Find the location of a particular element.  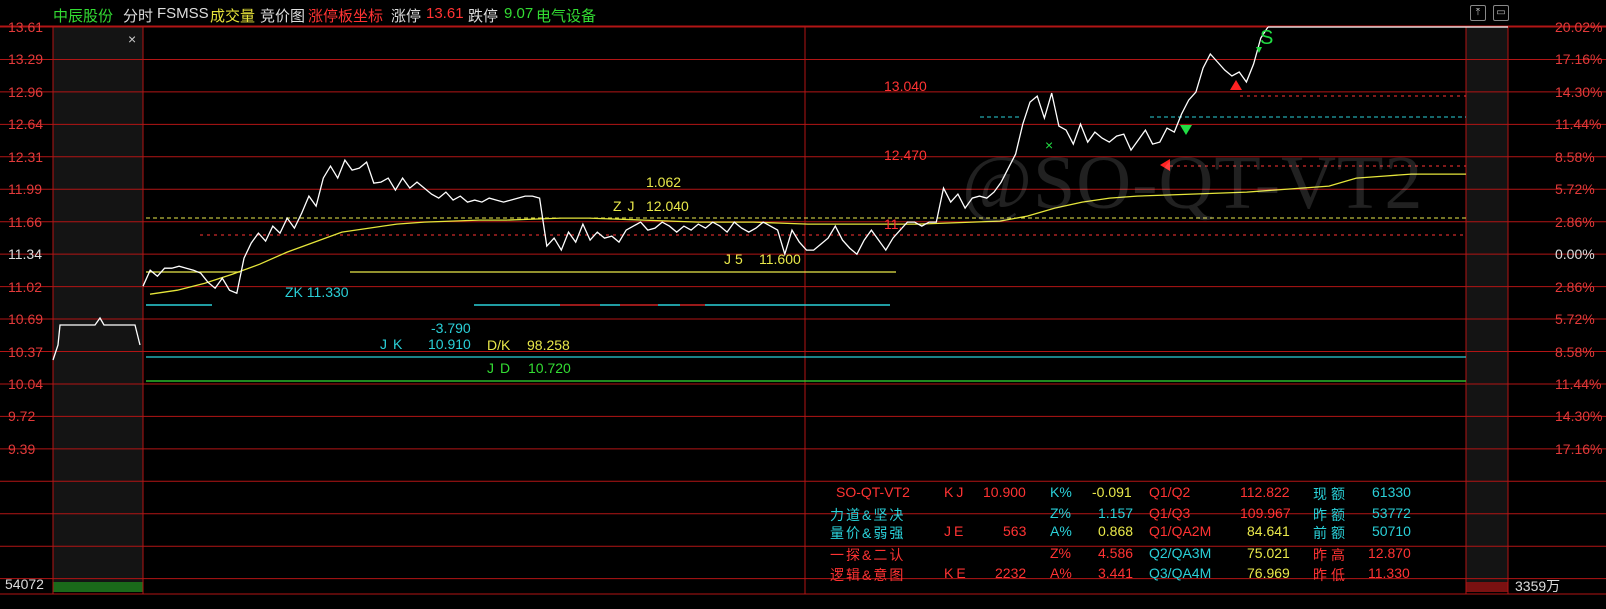

left-axis-tick: 12.64 is located at coordinates (26, 124).